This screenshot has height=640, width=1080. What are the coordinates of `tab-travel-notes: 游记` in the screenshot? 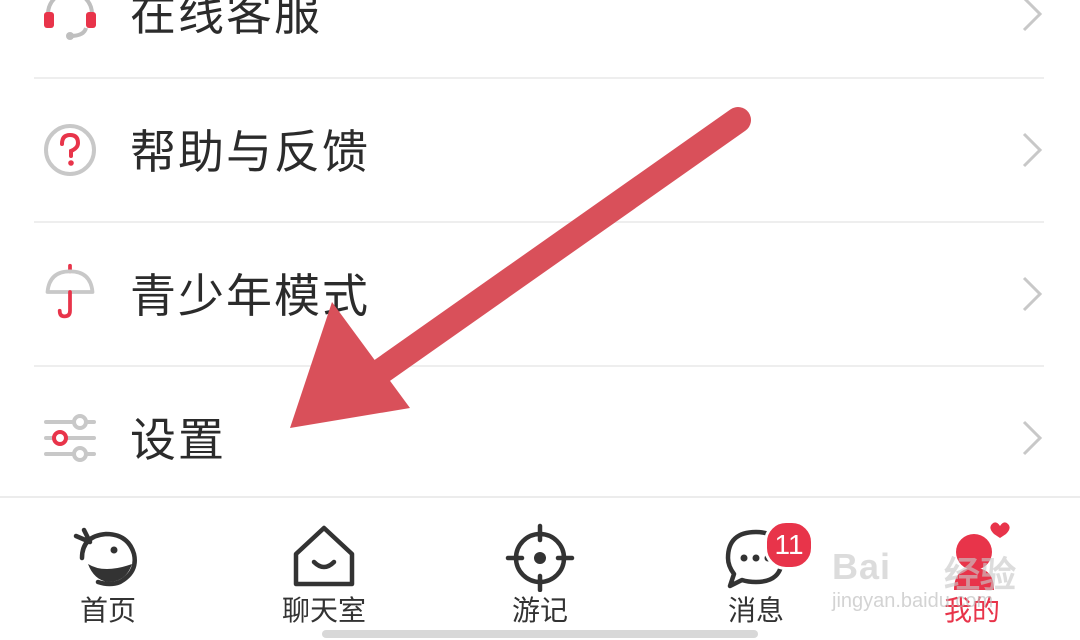 It's located at (540, 569).